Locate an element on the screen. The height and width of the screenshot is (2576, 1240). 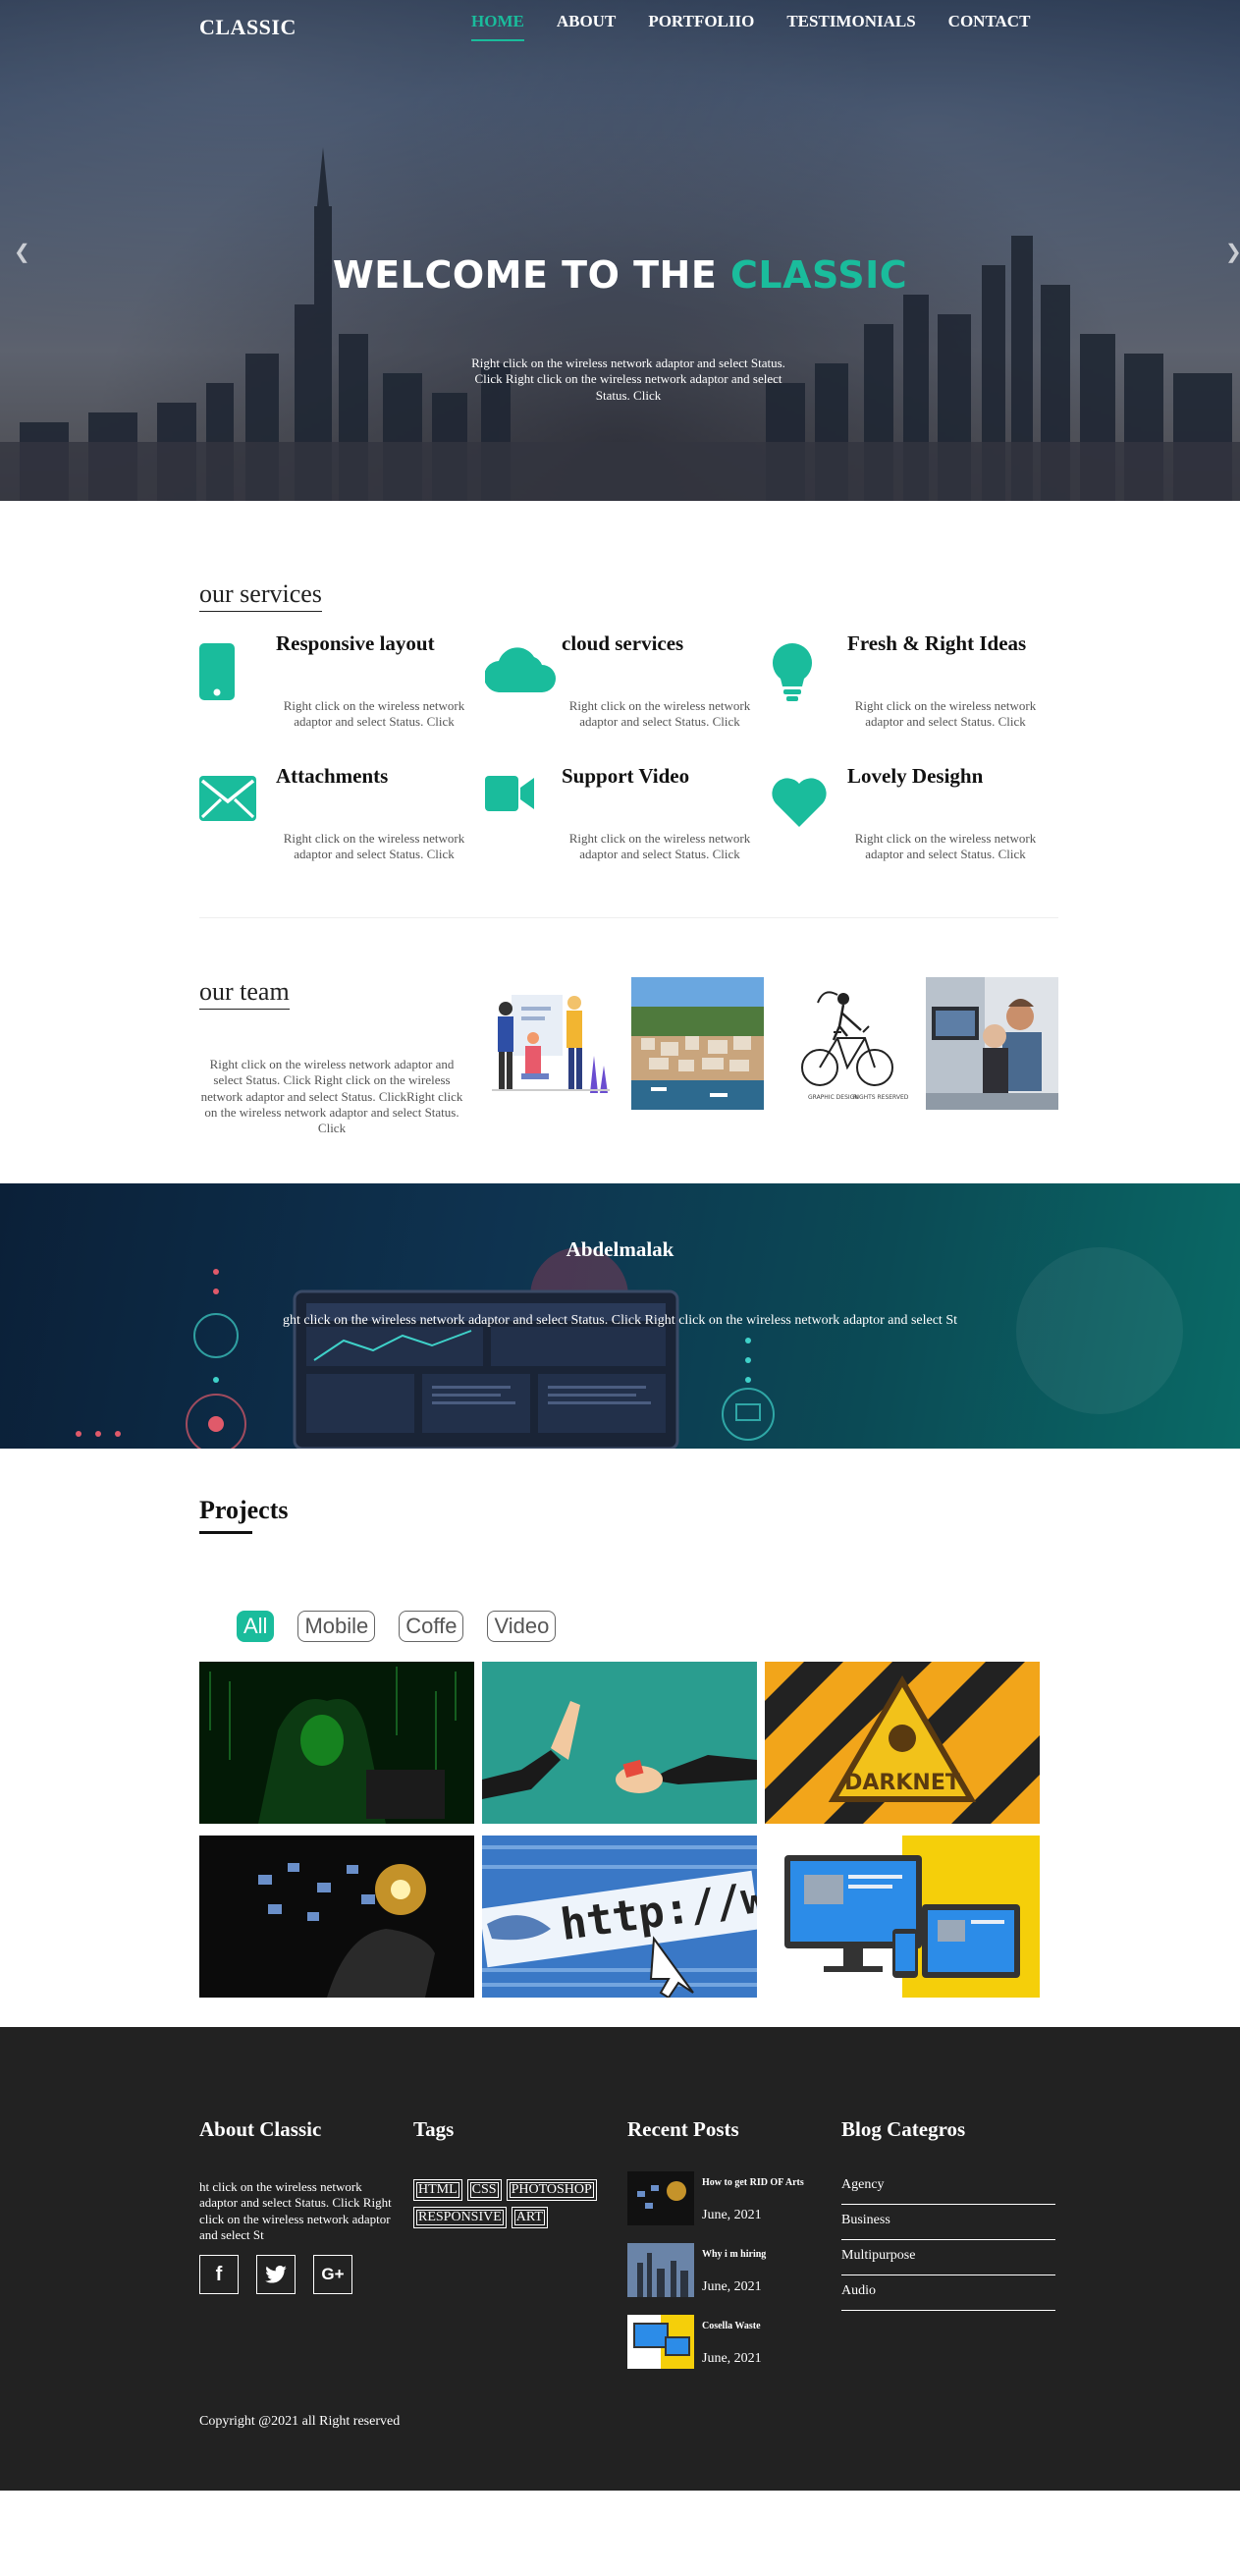
filter-video-button: Video is located at coordinates (522, 1626).